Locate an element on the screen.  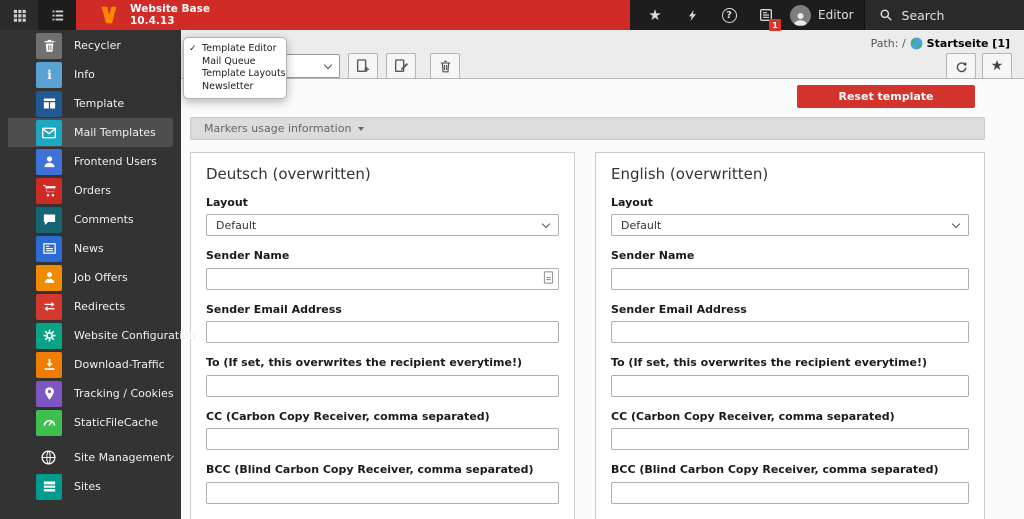
sidebar-item-comments: Comments is located at coordinates (90, 219).